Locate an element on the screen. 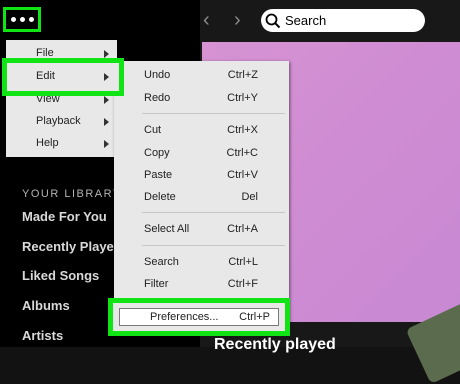  section-title-recently-played: Recently played is located at coordinates (275, 344).